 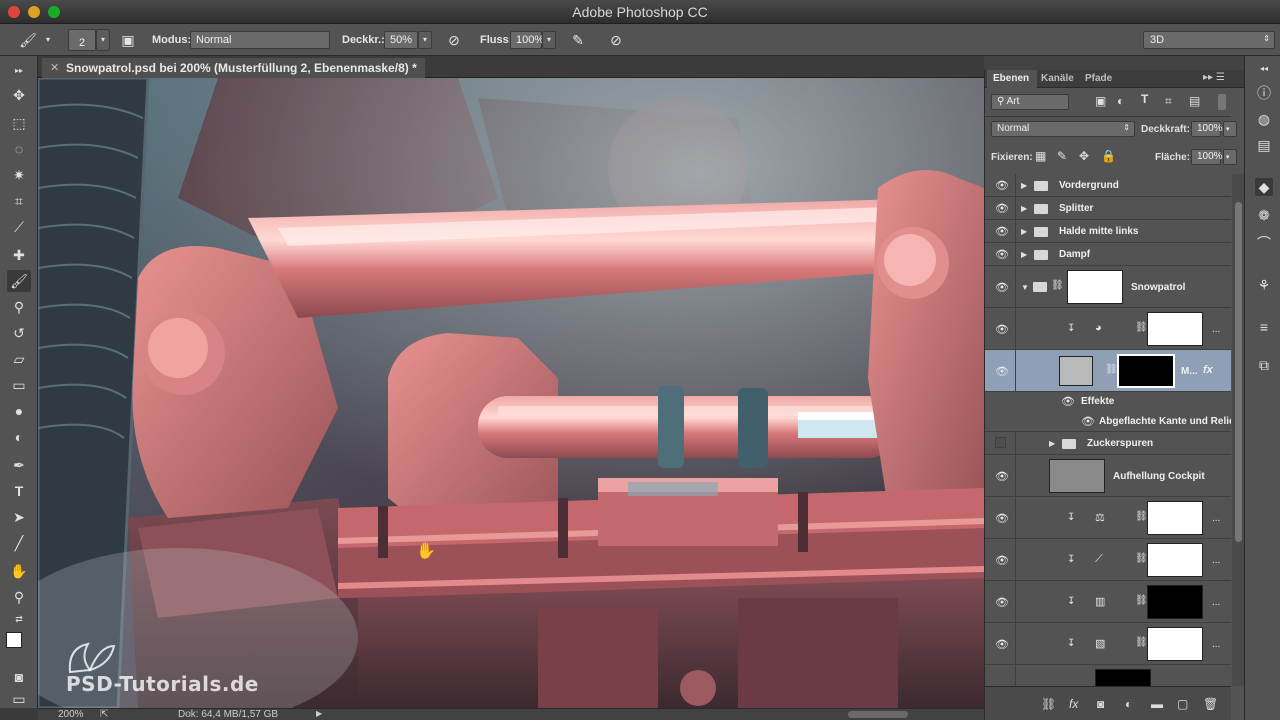 What do you see at coordinates (1084, 156) in the screenshot?
I see `lock-position-icon: ✥` at bounding box center [1084, 156].